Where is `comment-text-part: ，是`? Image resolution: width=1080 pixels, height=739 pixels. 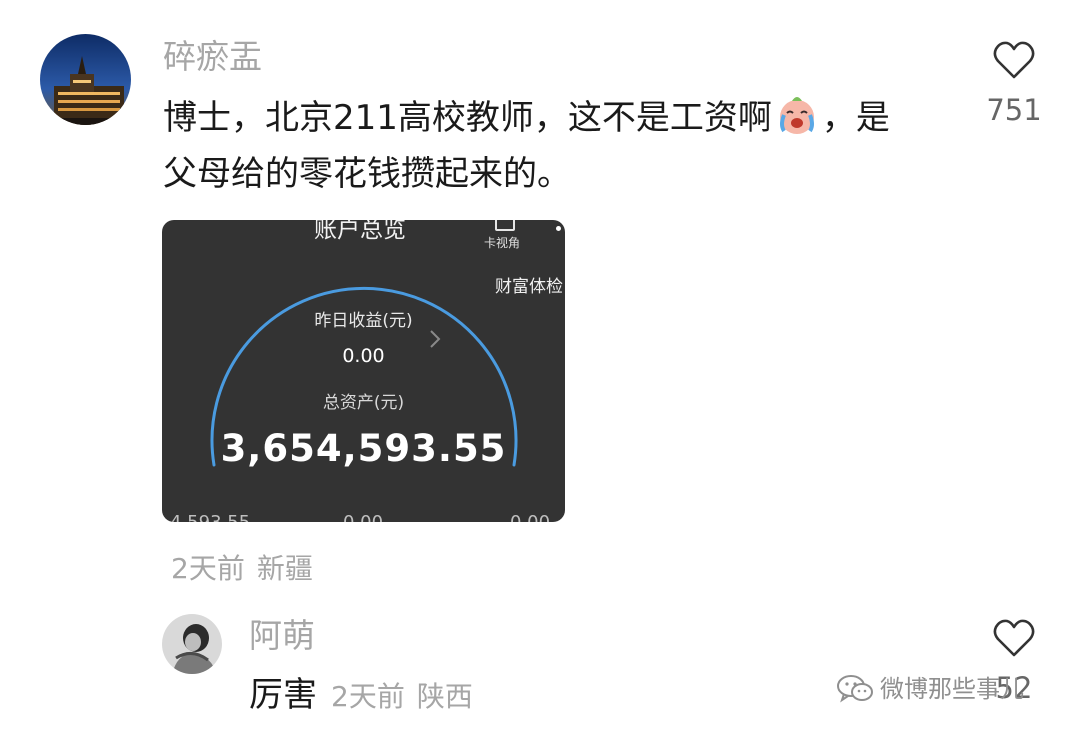
comment-text-part: ，是 is located at coordinates (855, 118).